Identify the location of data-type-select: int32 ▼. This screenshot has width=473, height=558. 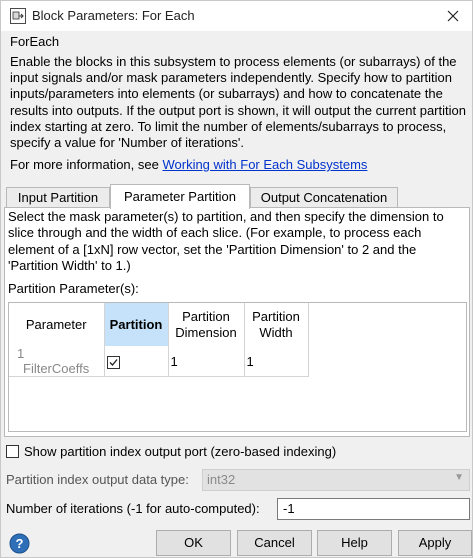
(336, 480).